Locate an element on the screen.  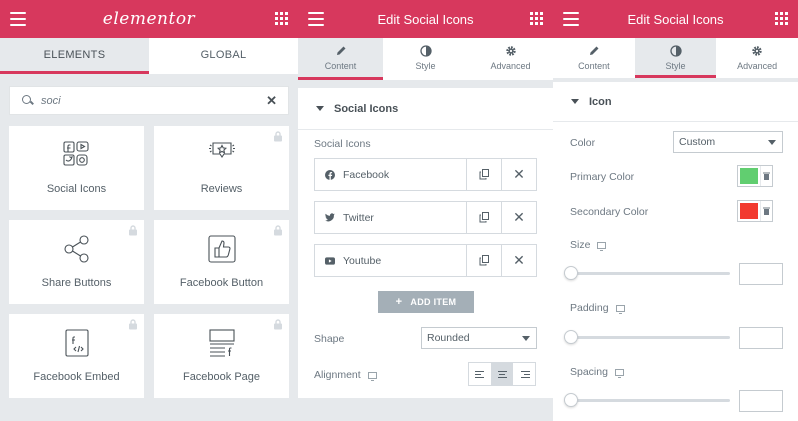
search-input is located at coordinates (151, 100).